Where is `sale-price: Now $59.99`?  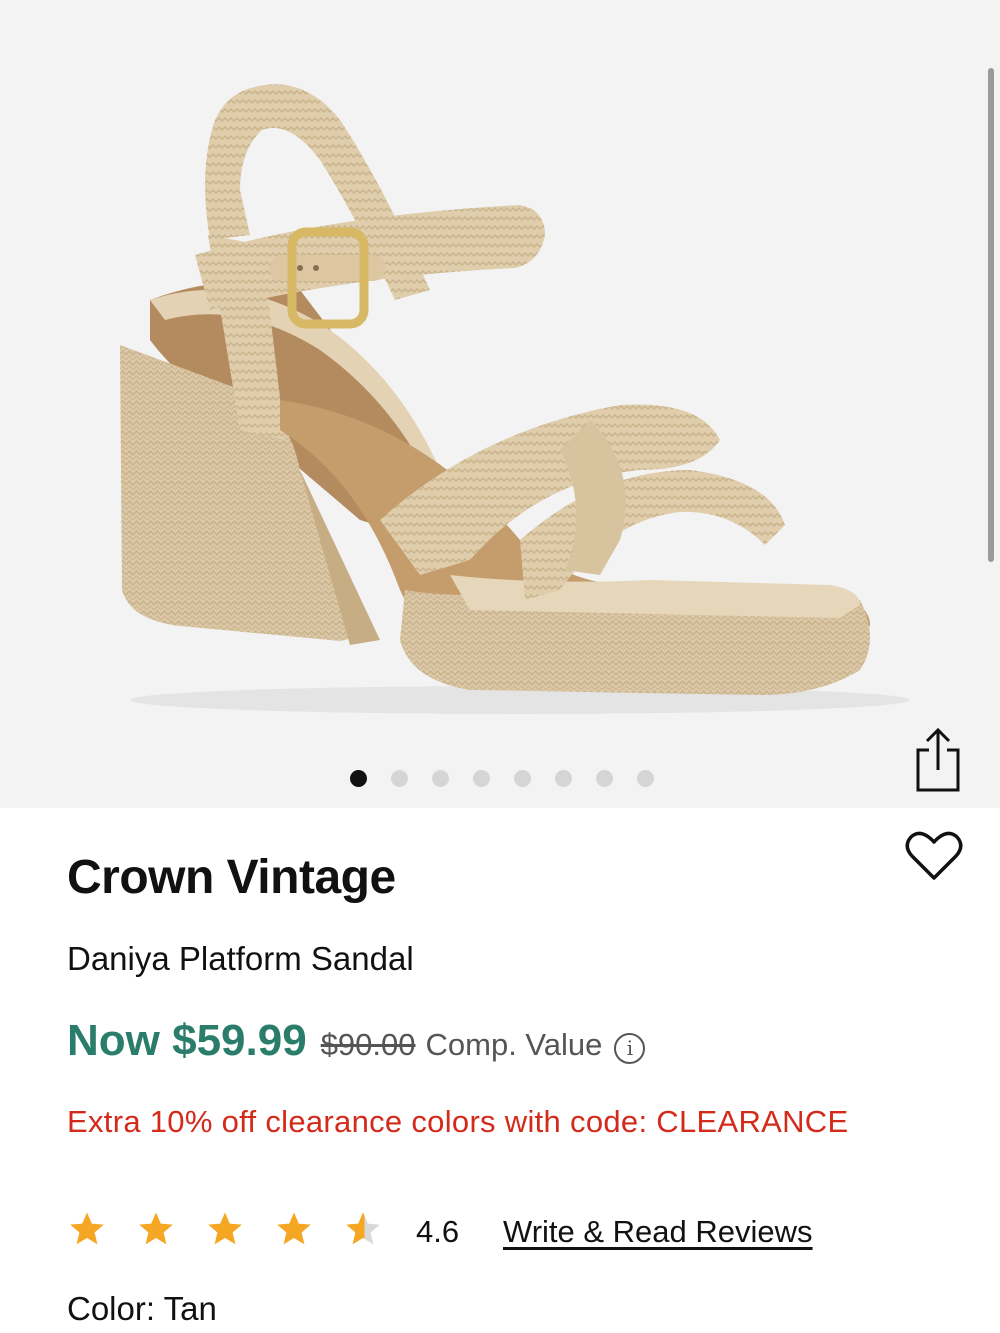 sale-price: Now $59.99 is located at coordinates (187, 1040).